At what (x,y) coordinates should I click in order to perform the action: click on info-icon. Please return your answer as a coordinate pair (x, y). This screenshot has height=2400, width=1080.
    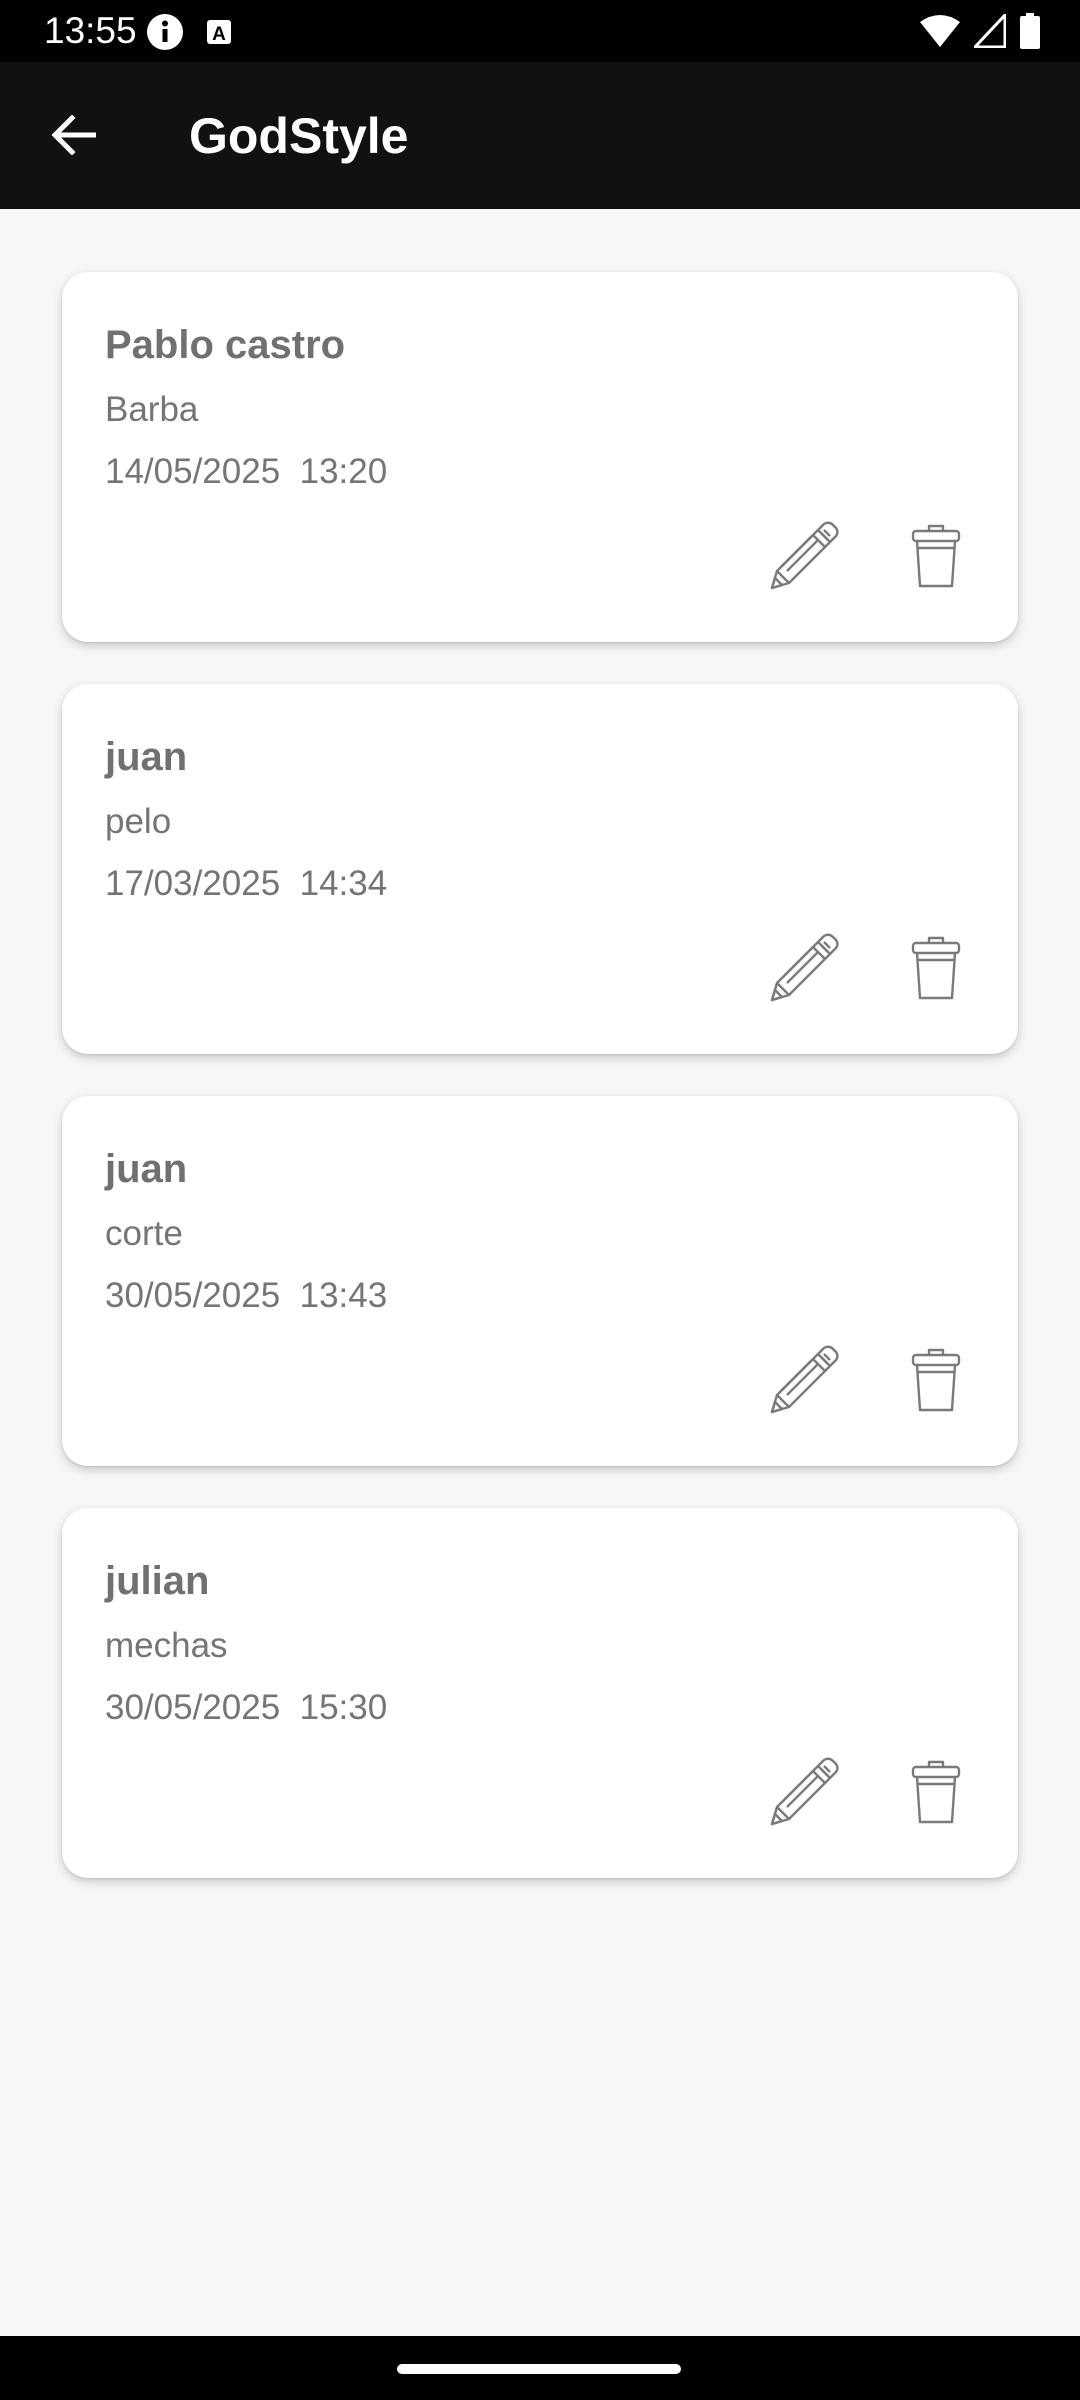
    Looking at the image, I should click on (165, 34).